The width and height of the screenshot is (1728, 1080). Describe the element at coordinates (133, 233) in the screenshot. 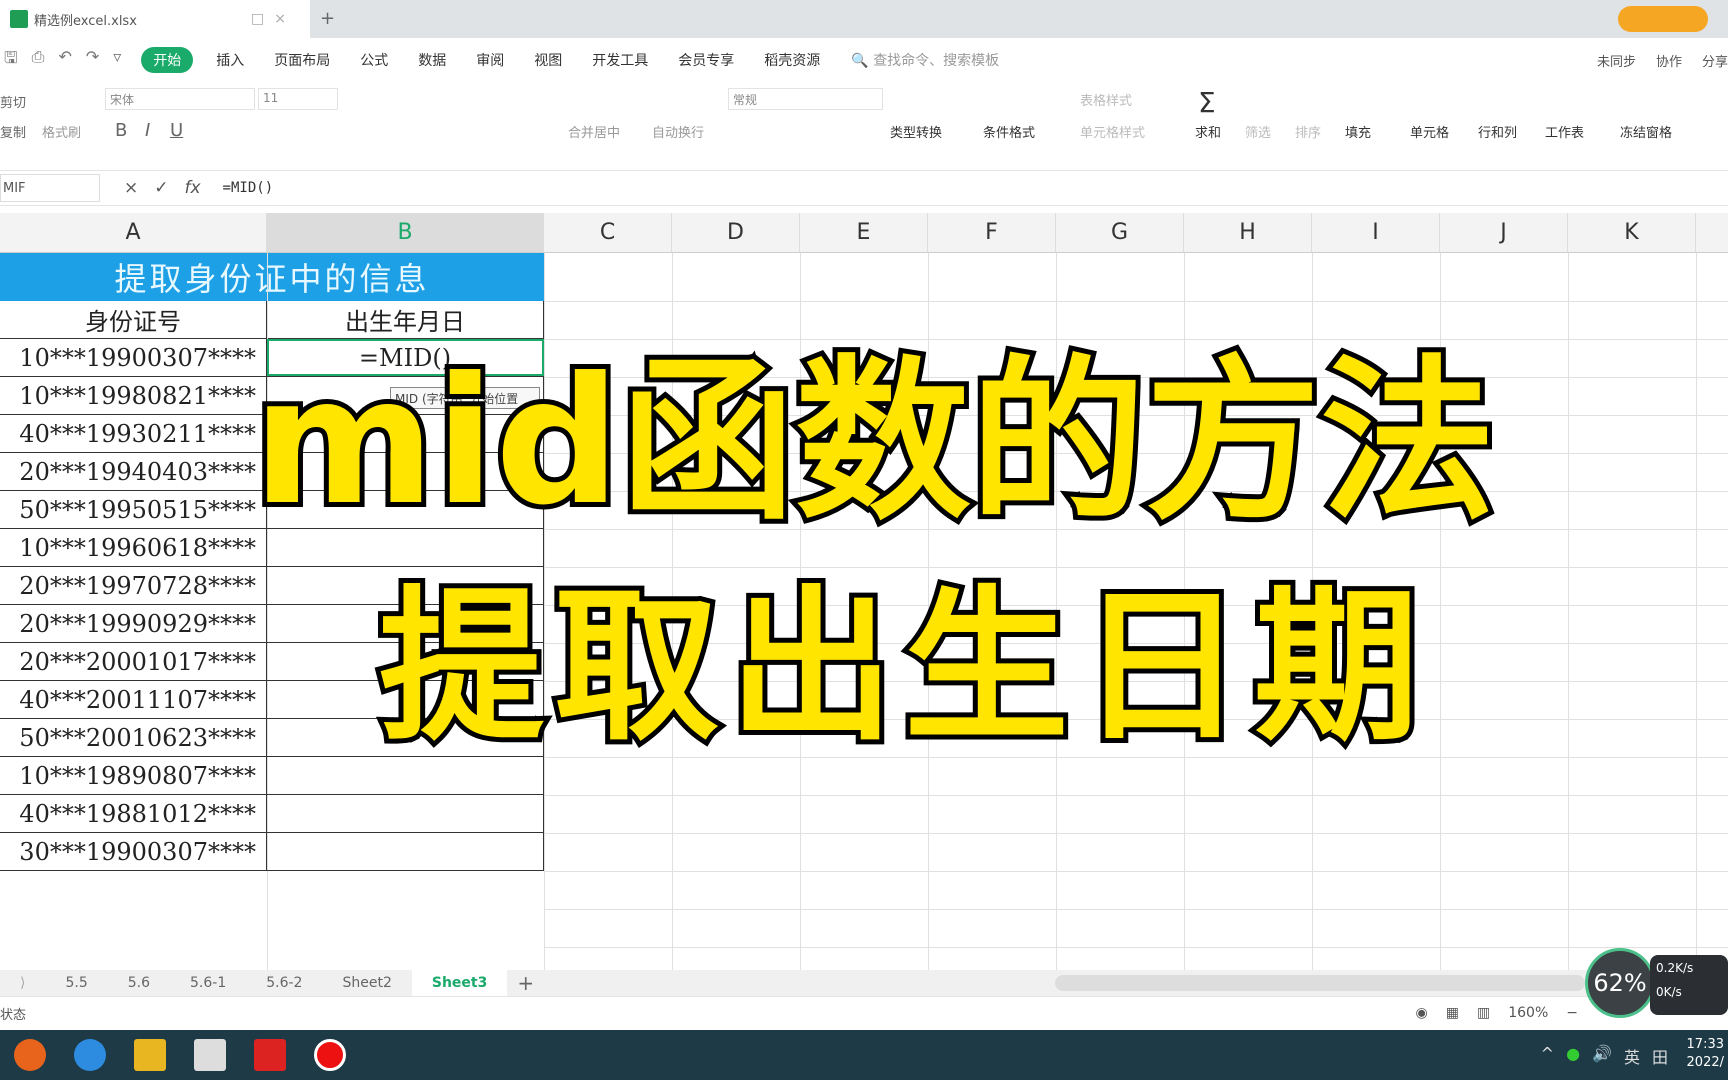

I see `column-header: A` at that location.